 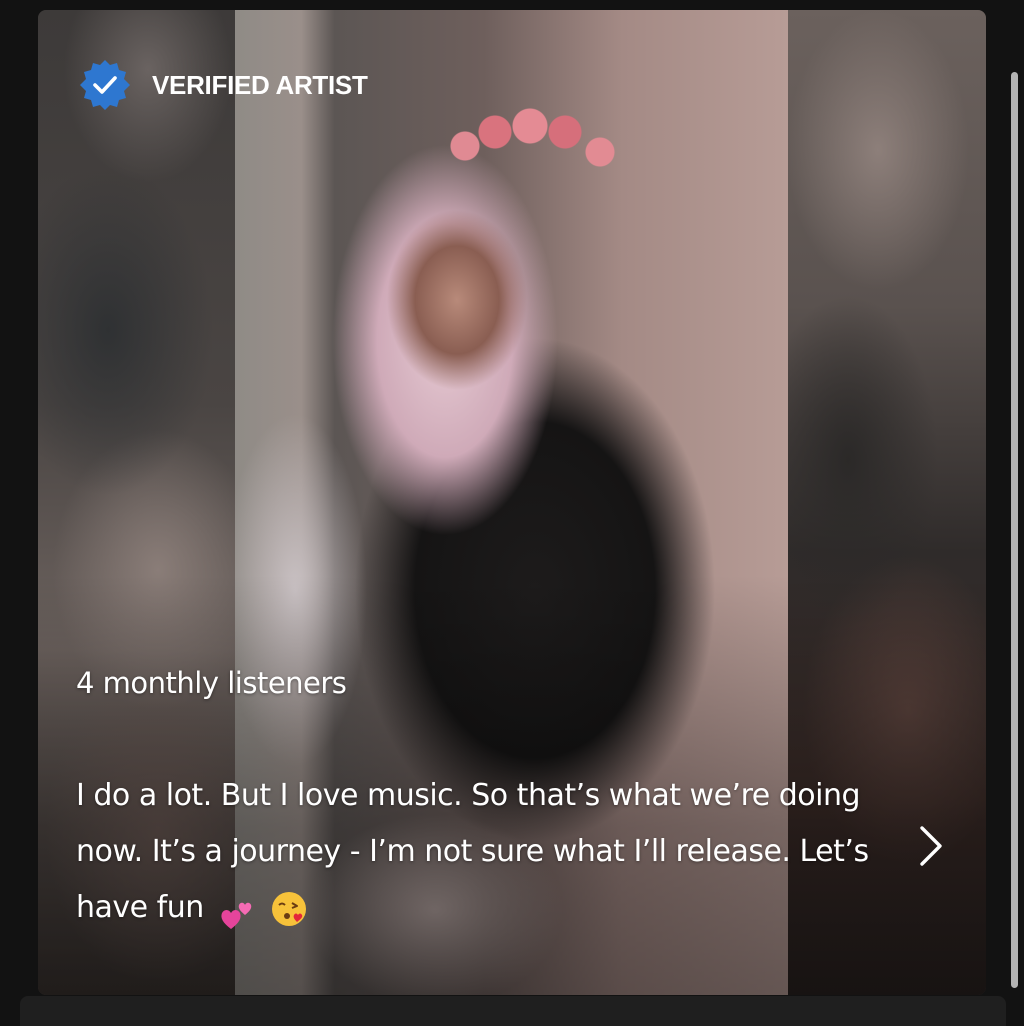 What do you see at coordinates (931, 846) in the screenshot?
I see `chevron-right-icon` at bounding box center [931, 846].